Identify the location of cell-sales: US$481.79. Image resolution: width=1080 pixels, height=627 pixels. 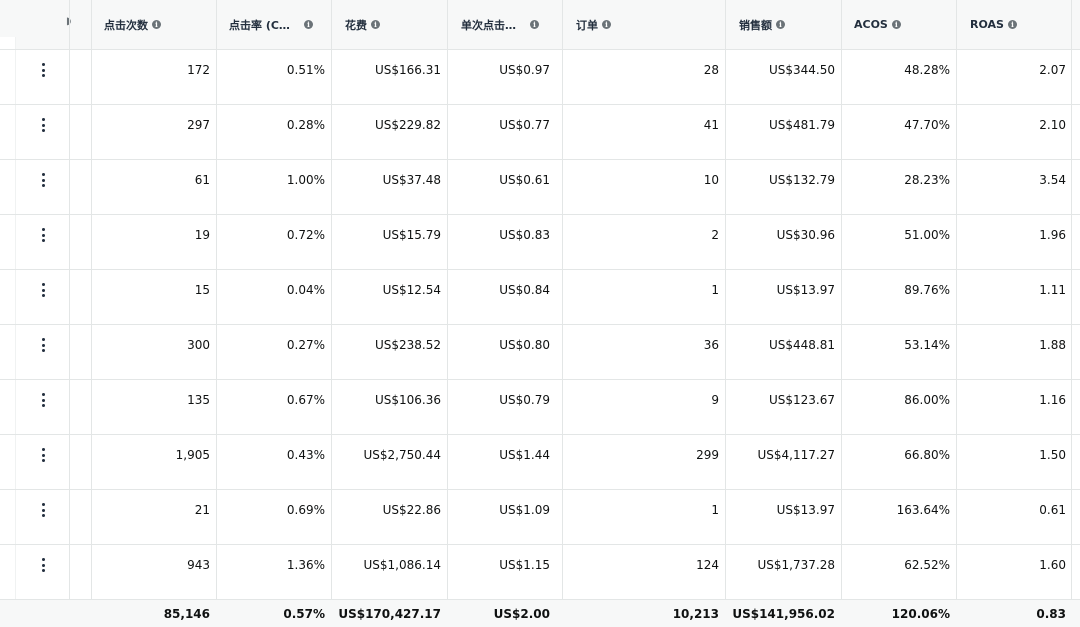
(801, 125).